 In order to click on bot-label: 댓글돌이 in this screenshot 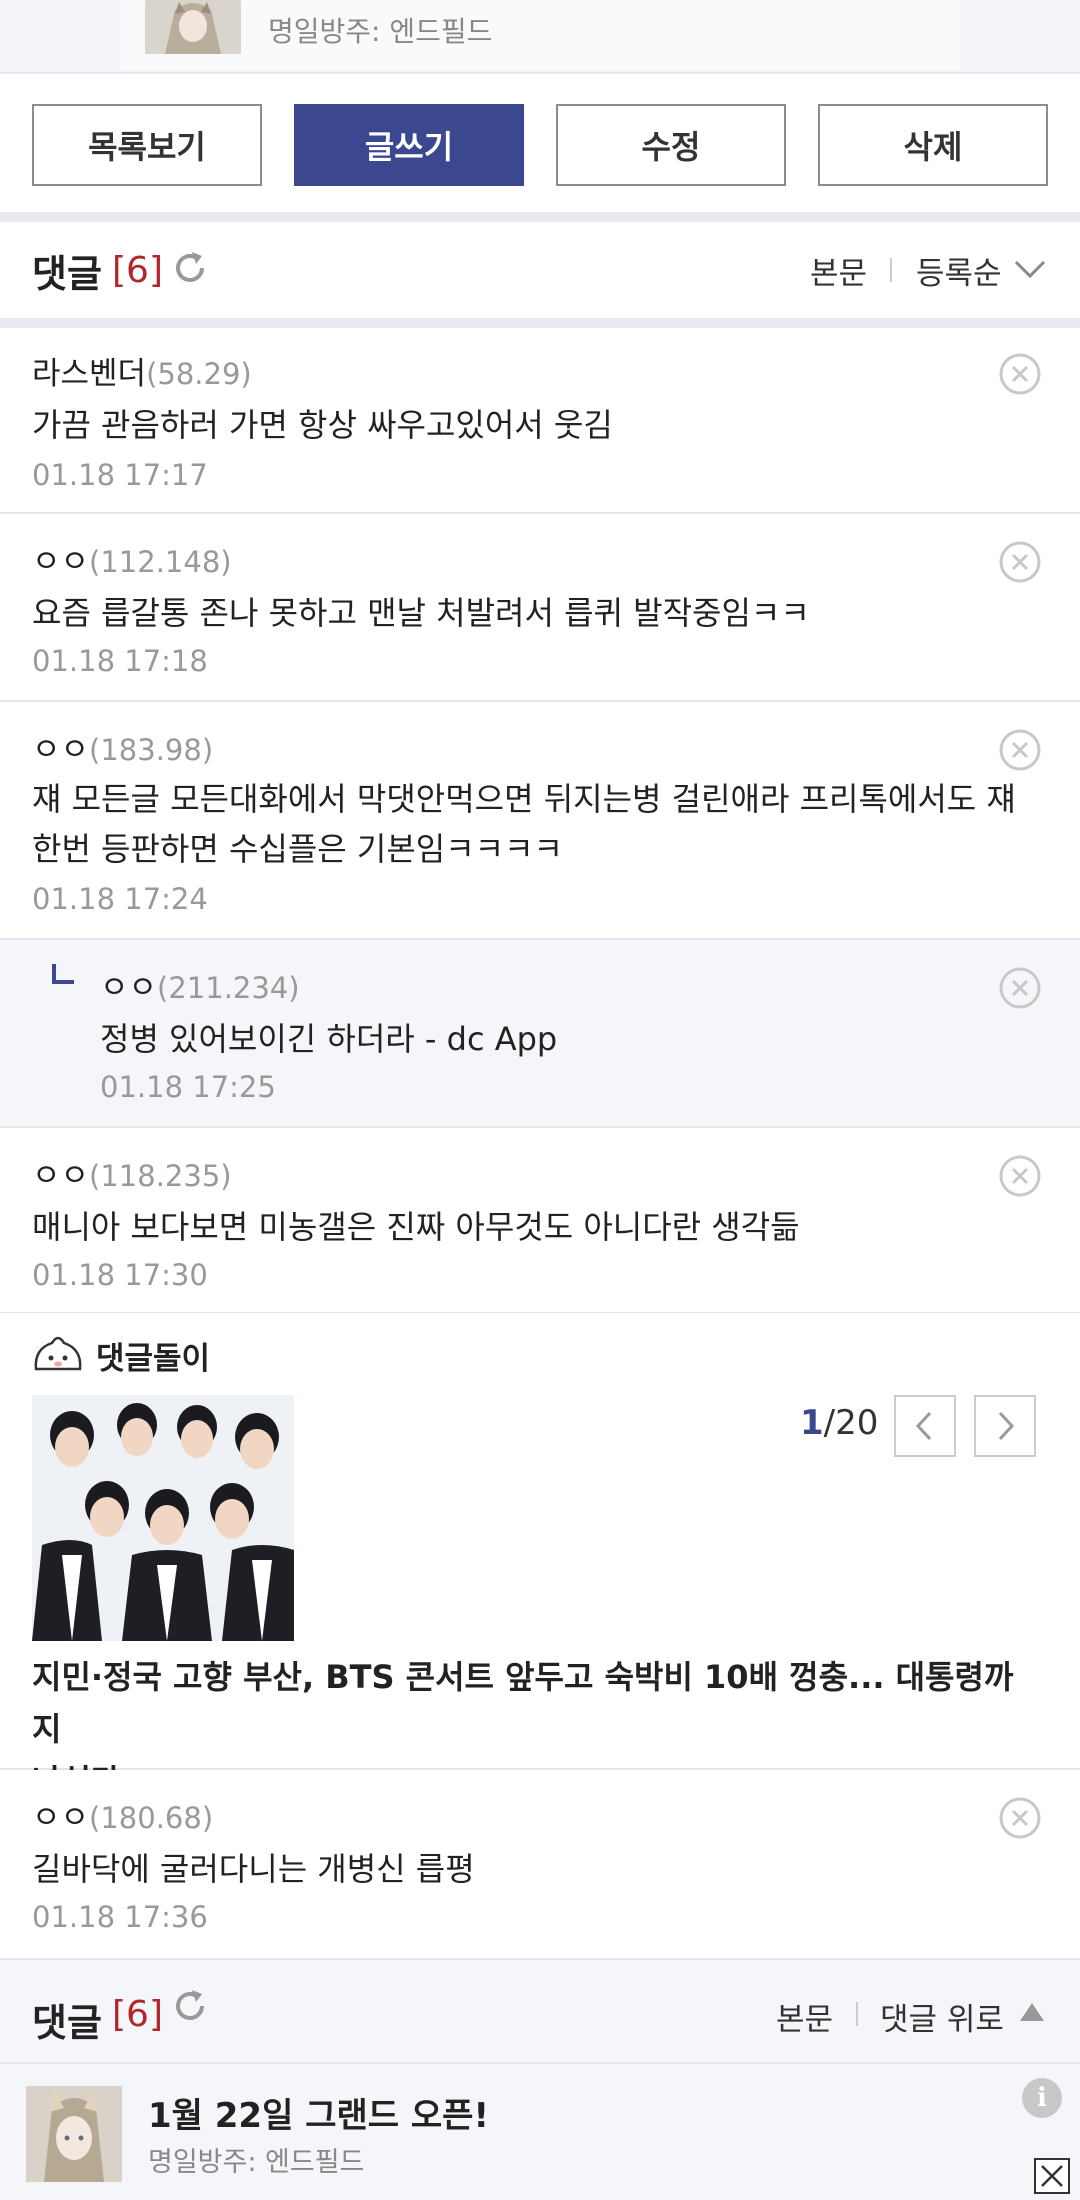, I will do `click(153, 1359)`.